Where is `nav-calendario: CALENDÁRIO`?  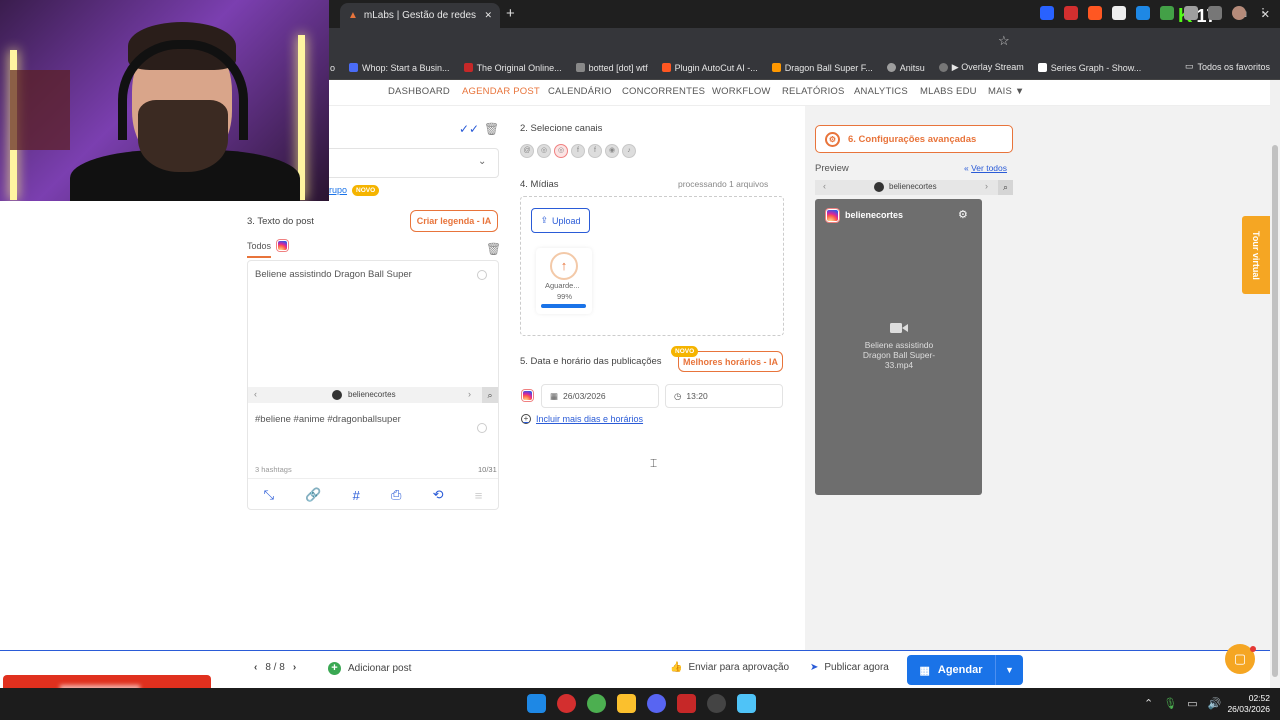
nav-calendario: CALENDÁRIO is located at coordinates (580, 91).